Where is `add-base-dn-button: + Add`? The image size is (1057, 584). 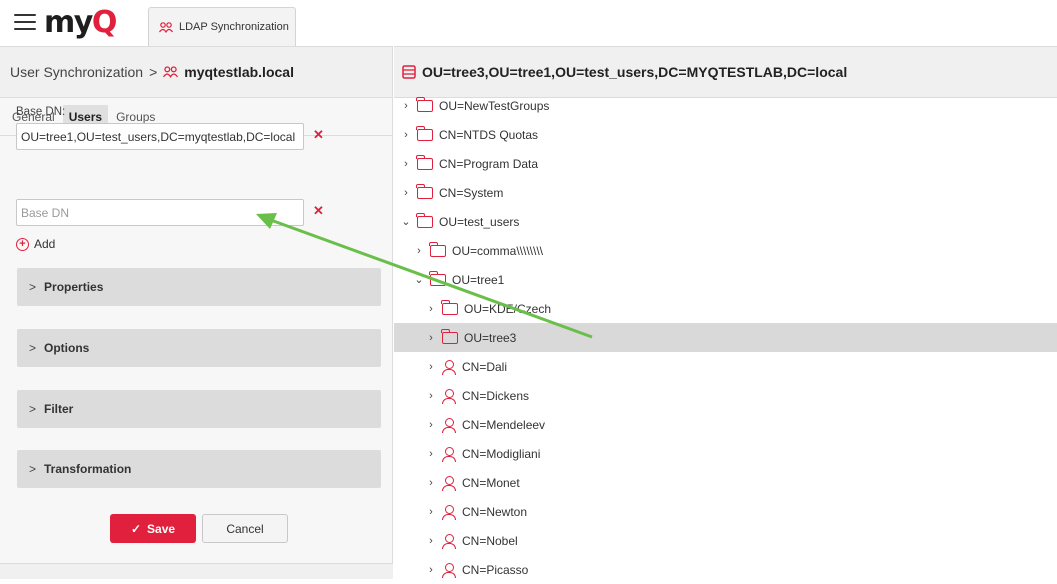 add-base-dn-button: + Add is located at coordinates (35, 244).